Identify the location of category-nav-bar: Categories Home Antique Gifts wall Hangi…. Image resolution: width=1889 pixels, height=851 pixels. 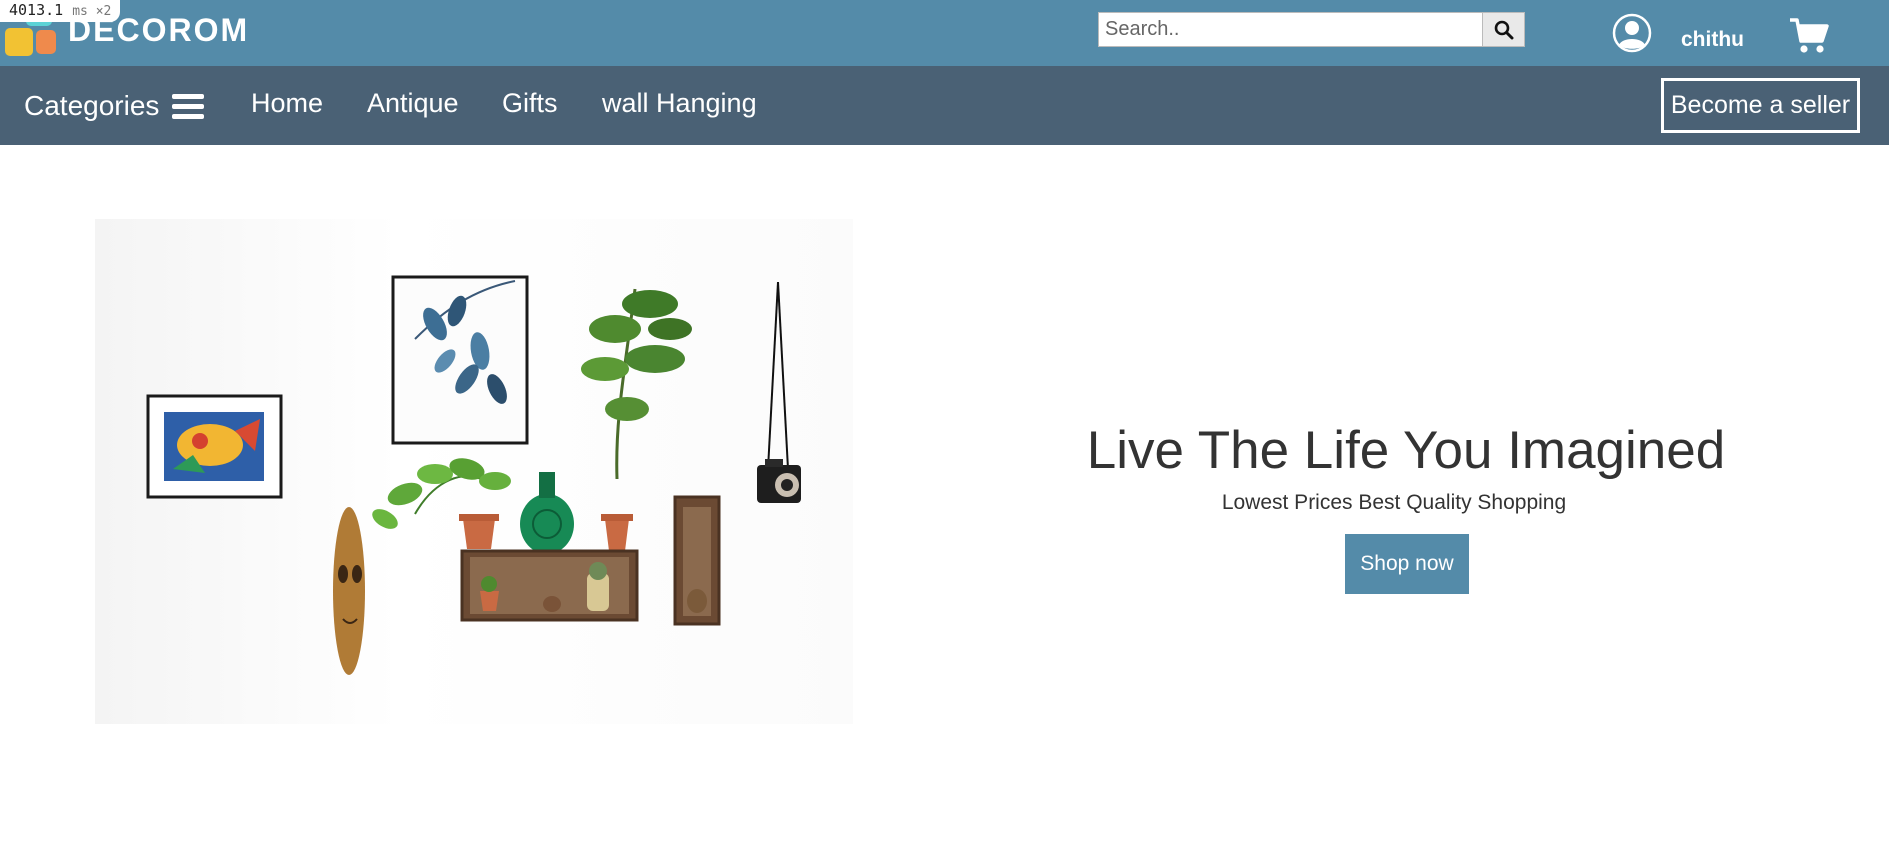
(944, 105).